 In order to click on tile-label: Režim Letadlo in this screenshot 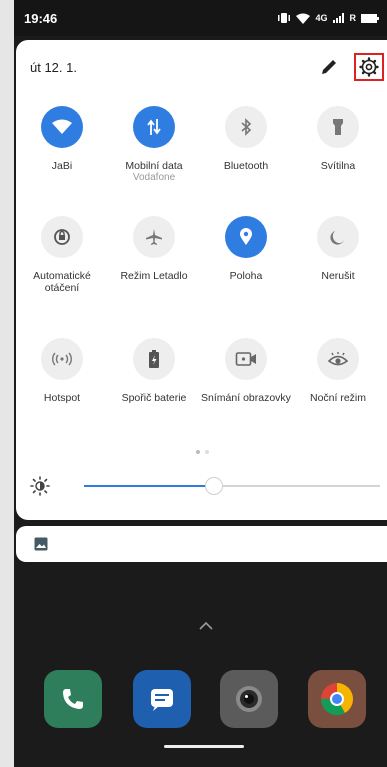, I will do `click(154, 276)`.